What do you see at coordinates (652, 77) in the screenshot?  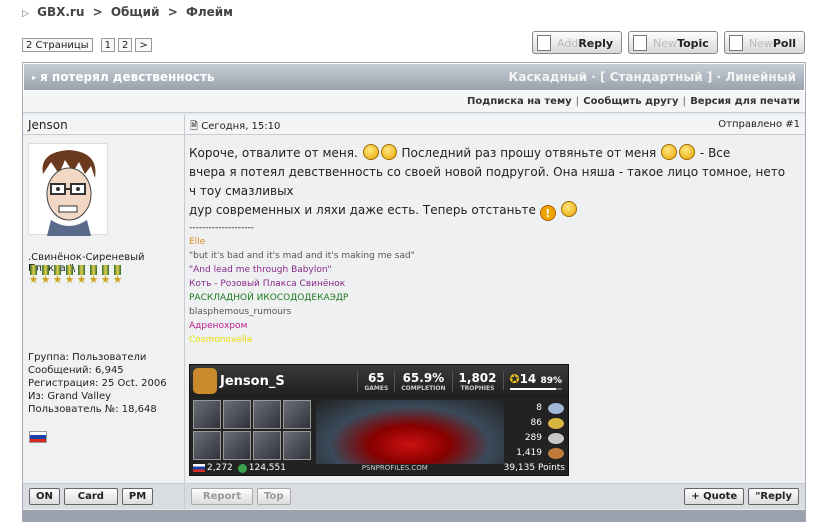 I see `view-modes: Каскадный · [ Стандартный ] · Линейный` at bounding box center [652, 77].